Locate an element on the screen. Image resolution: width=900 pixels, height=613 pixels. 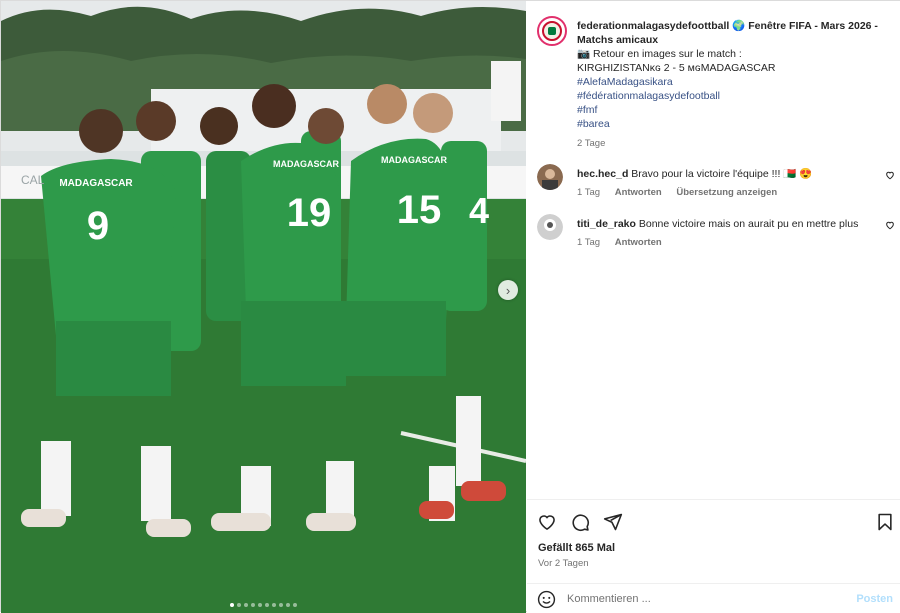
comment-input is located at coordinates (702, 599).